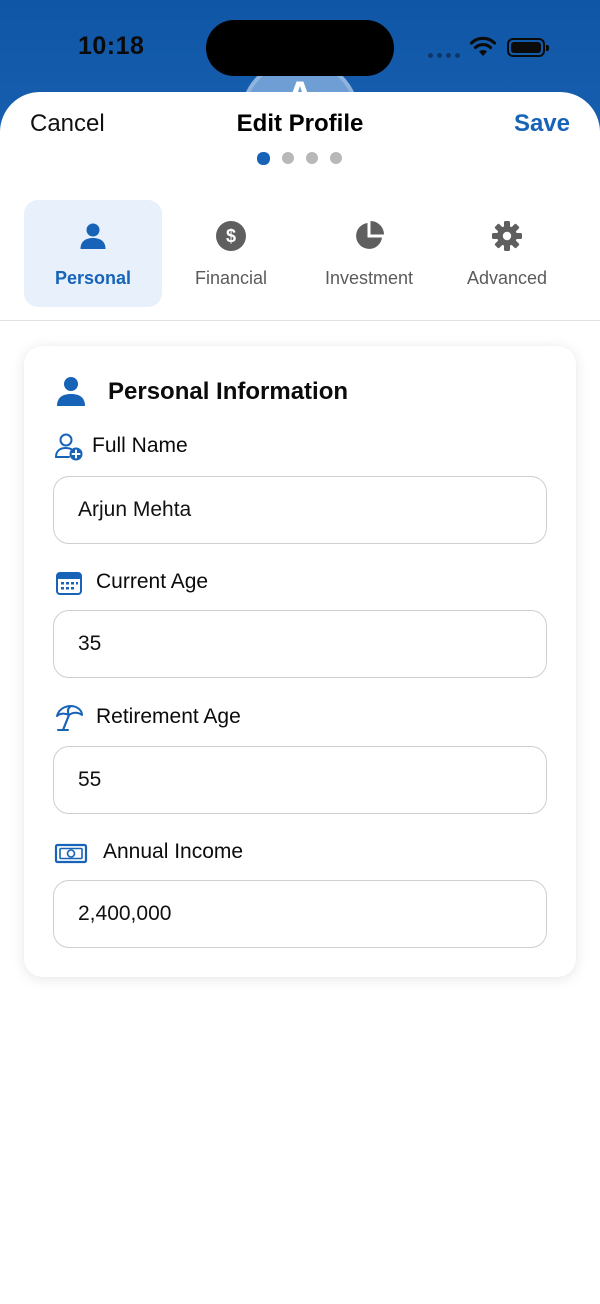 The image size is (600, 1304). Describe the element at coordinates (140, 445) in the screenshot. I see `field-label-text: Full Name` at that location.